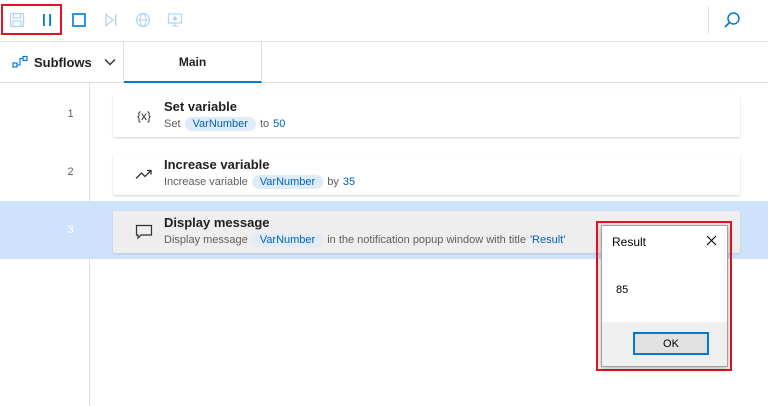 Image resolution: width=768 pixels, height=406 pixels. Describe the element at coordinates (70, 230) in the screenshot. I see `line-number: 3` at that location.